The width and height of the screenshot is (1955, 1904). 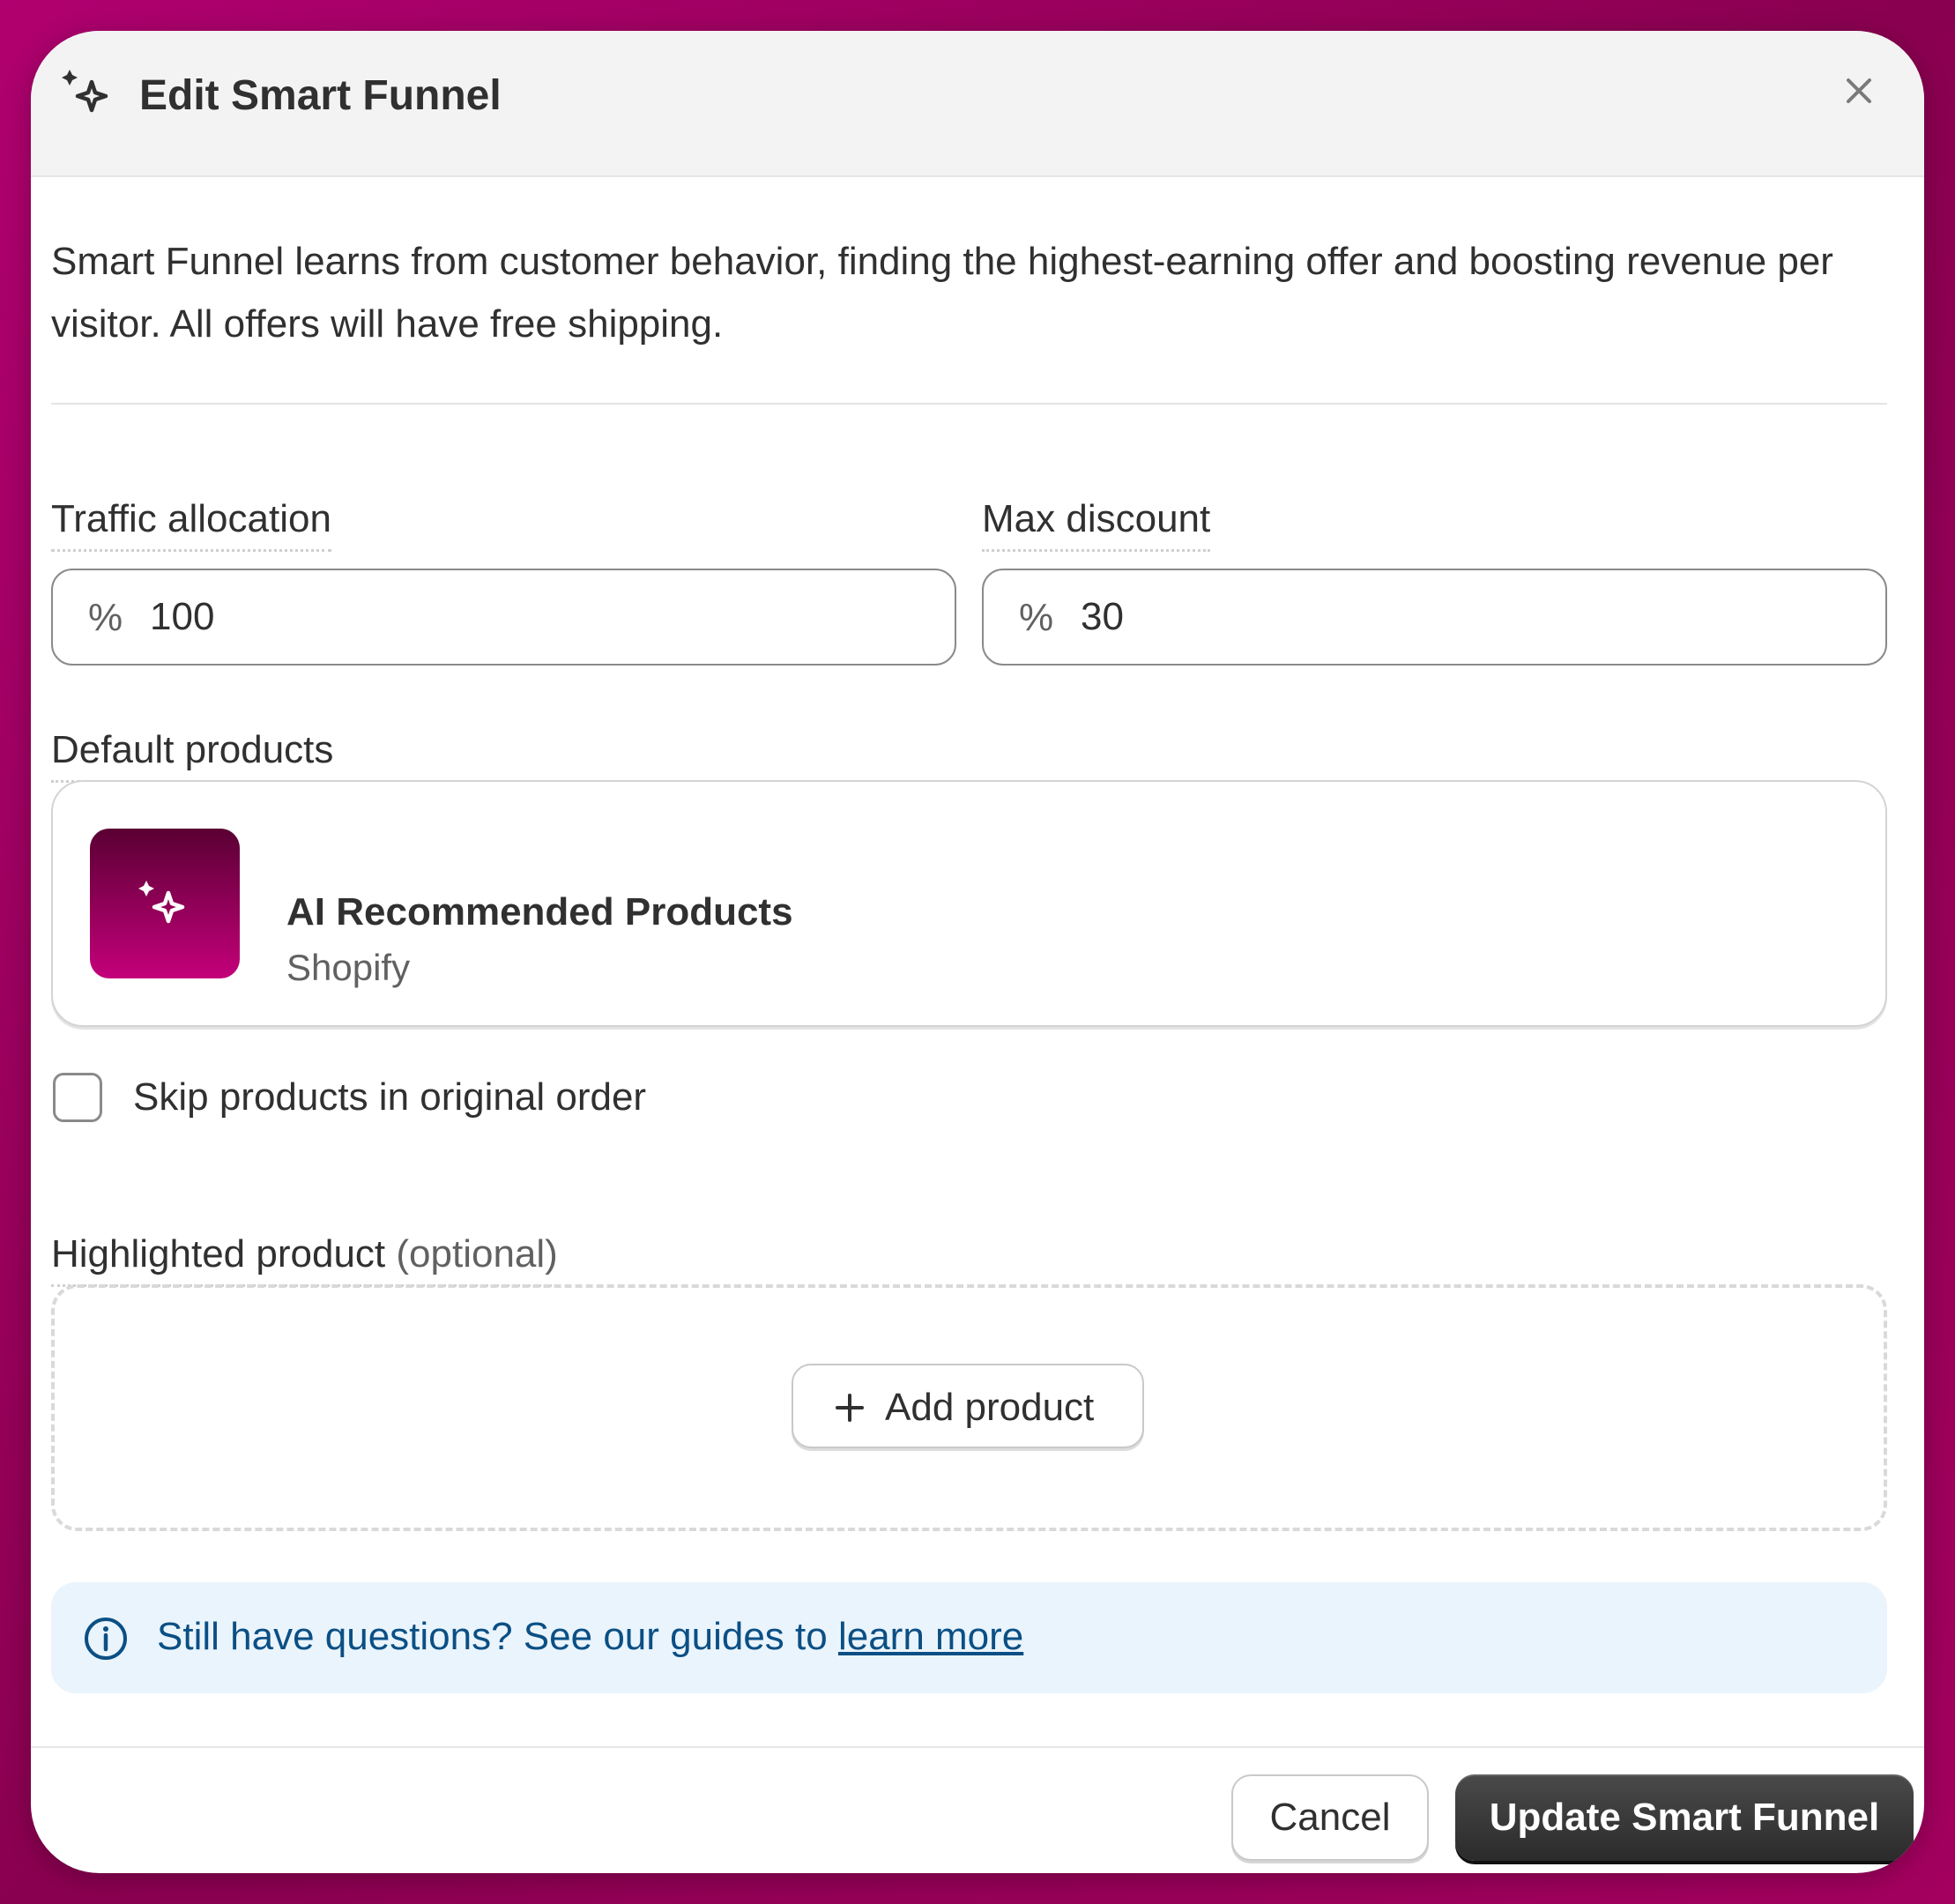 I want to click on info-icon, so click(x=106, y=1639).